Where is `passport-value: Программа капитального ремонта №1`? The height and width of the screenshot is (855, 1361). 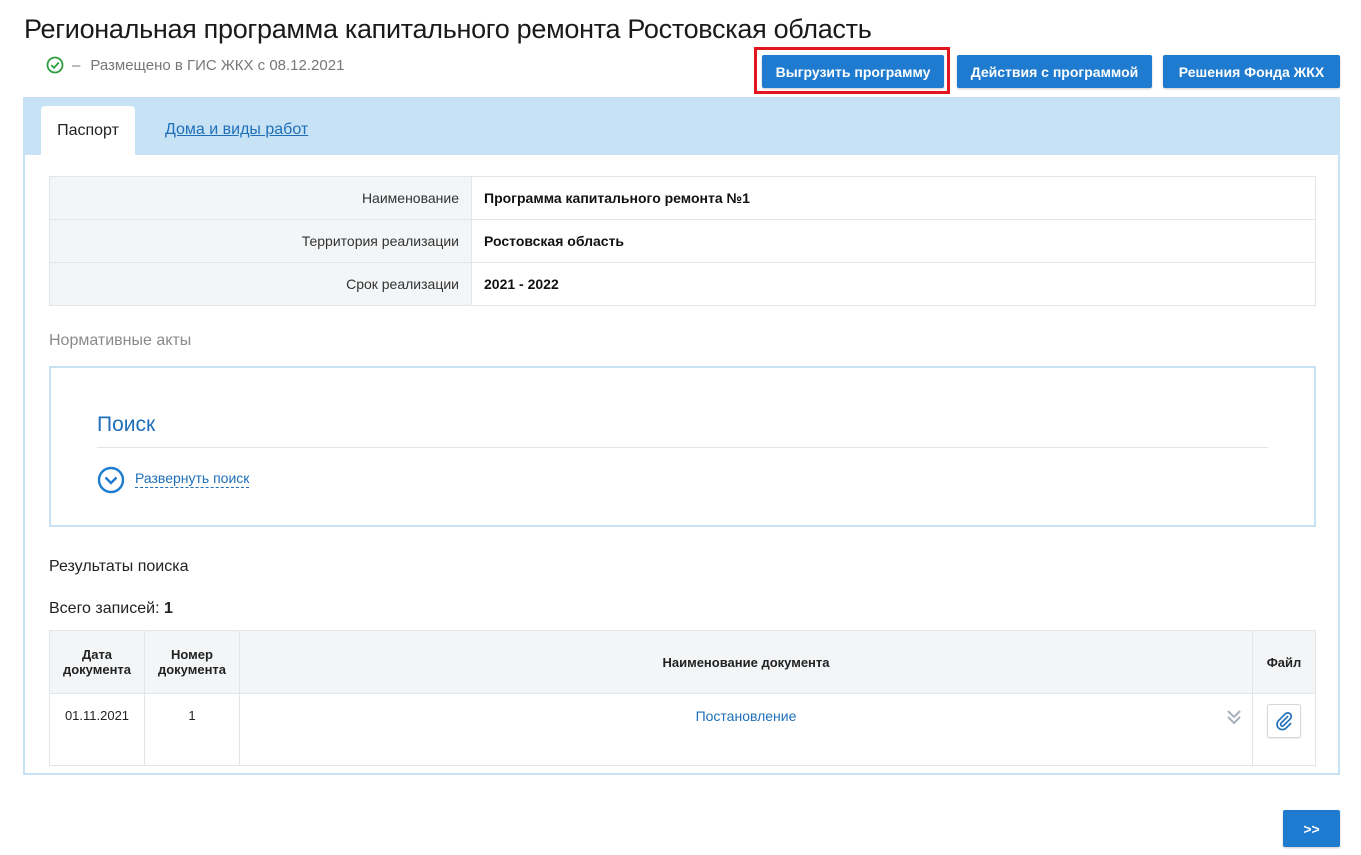
passport-value: Программа капитального ремонта №1 is located at coordinates (893, 198).